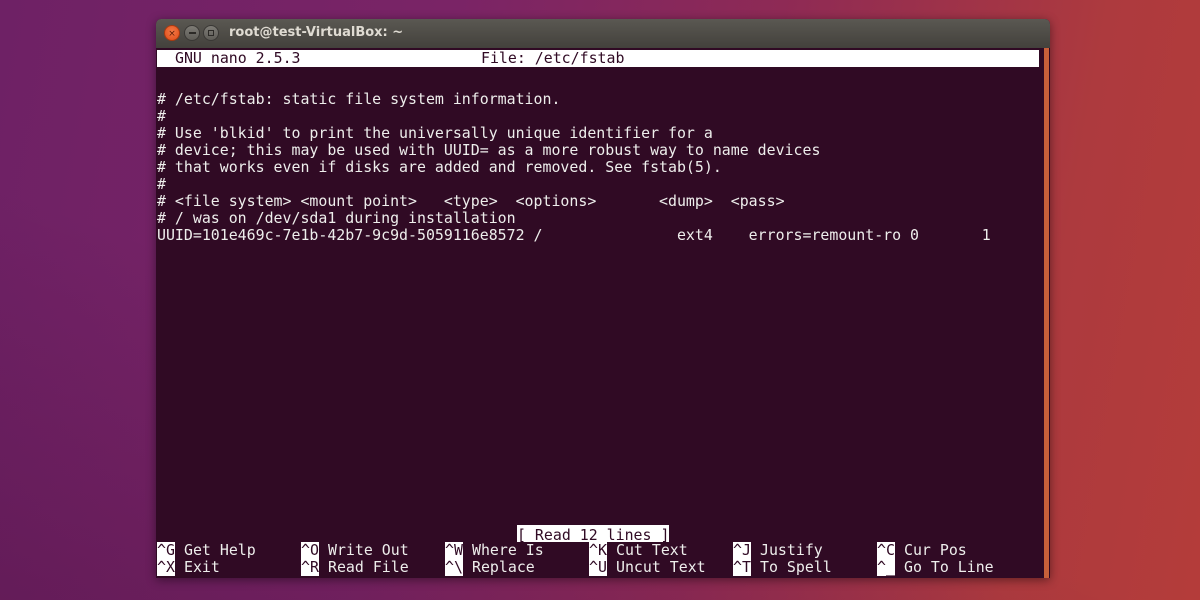 Image resolution: width=1200 pixels, height=600 pixels. What do you see at coordinates (886, 550) in the screenshot?
I see `shortcut-key: ^C` at bounding box center [886, 550].